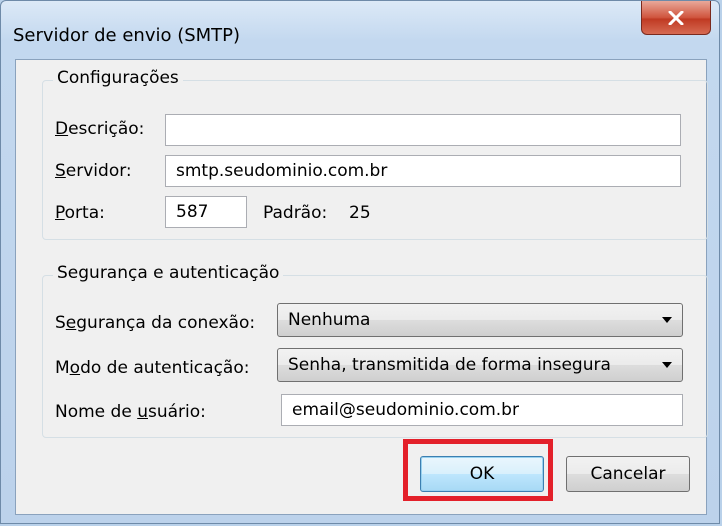 This screenshot has width=722, height=526. I want to click on auth-mode-select: Senha, transmitida de forma insegura, so click(480, 365).